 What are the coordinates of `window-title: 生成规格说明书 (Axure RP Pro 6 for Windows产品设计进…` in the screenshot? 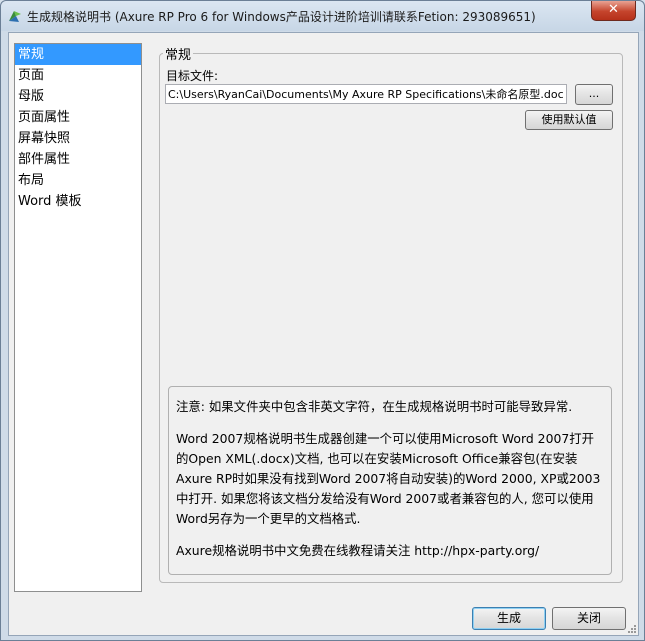 It's located at (281, 17).